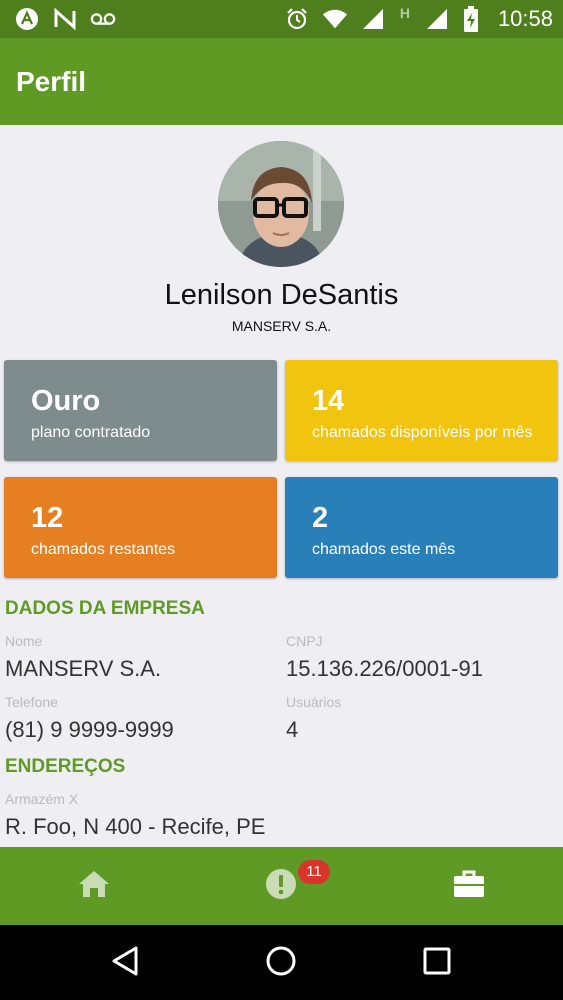 Image resolution: width=563 pixels, height=1000 pixels. I want to click on home-button, so click(281, 963).